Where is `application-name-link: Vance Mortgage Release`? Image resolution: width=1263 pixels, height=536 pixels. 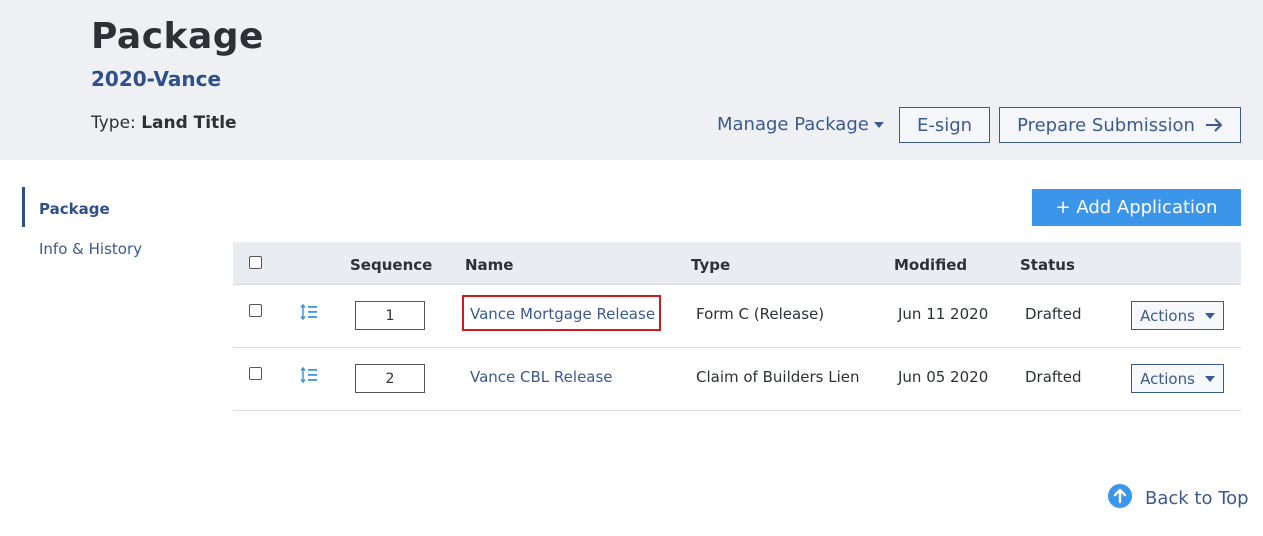
application-name-link: Vance Mortgage Release is located at coordinates (562, 314).